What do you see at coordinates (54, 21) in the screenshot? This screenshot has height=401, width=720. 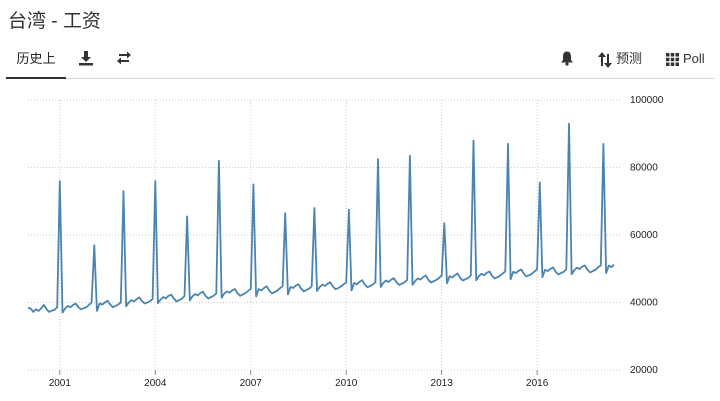 I see `page-title: 台湾 - 工资` at bounding box center [54, 21].